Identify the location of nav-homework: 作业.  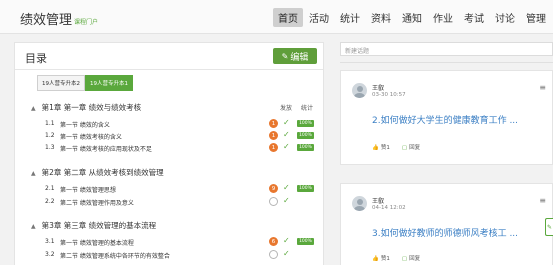
(443, 17).